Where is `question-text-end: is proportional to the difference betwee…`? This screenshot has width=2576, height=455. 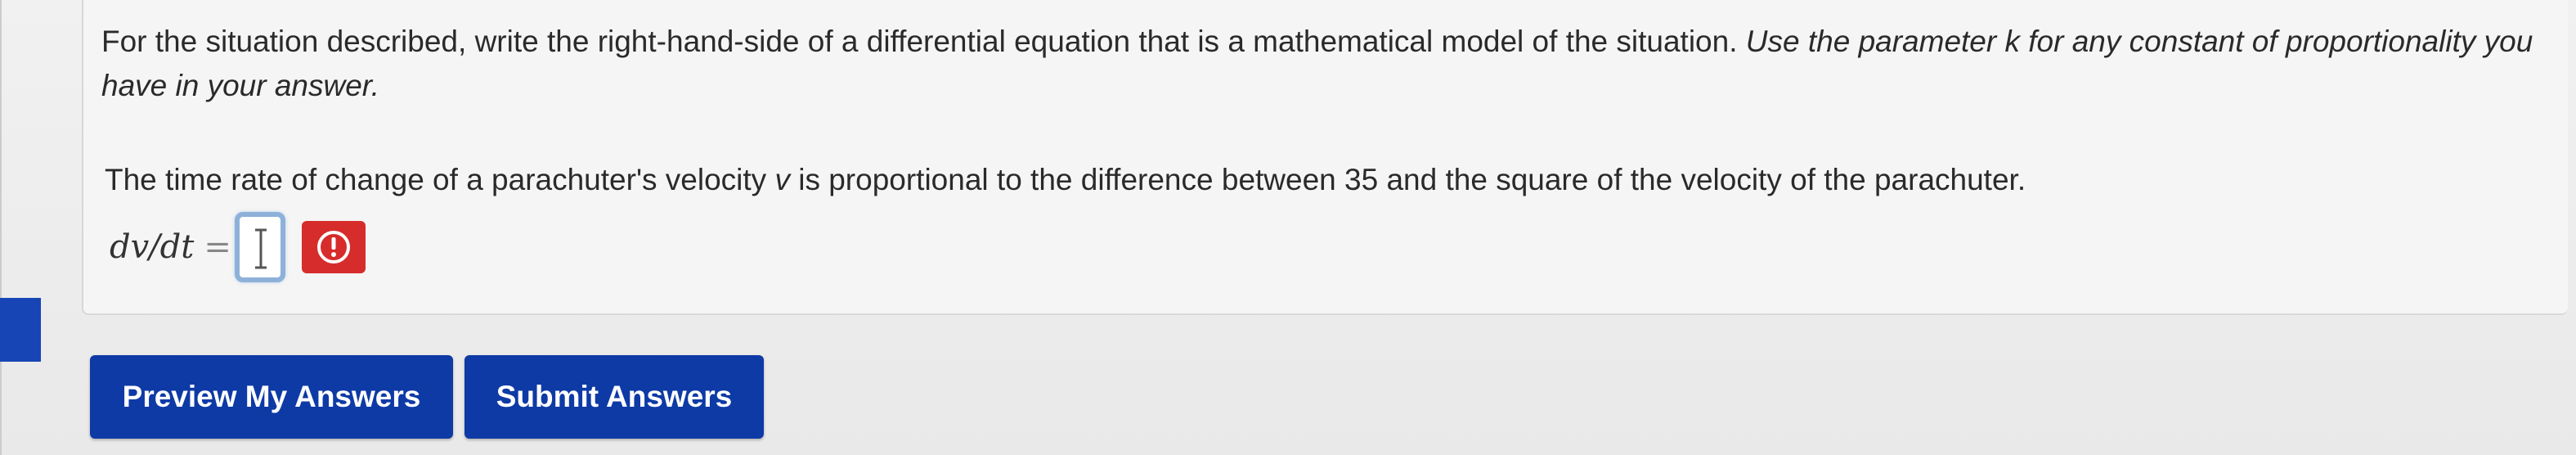
question-text-end: is proportional to the difference betwee… is located at coordinates (1407, 179).